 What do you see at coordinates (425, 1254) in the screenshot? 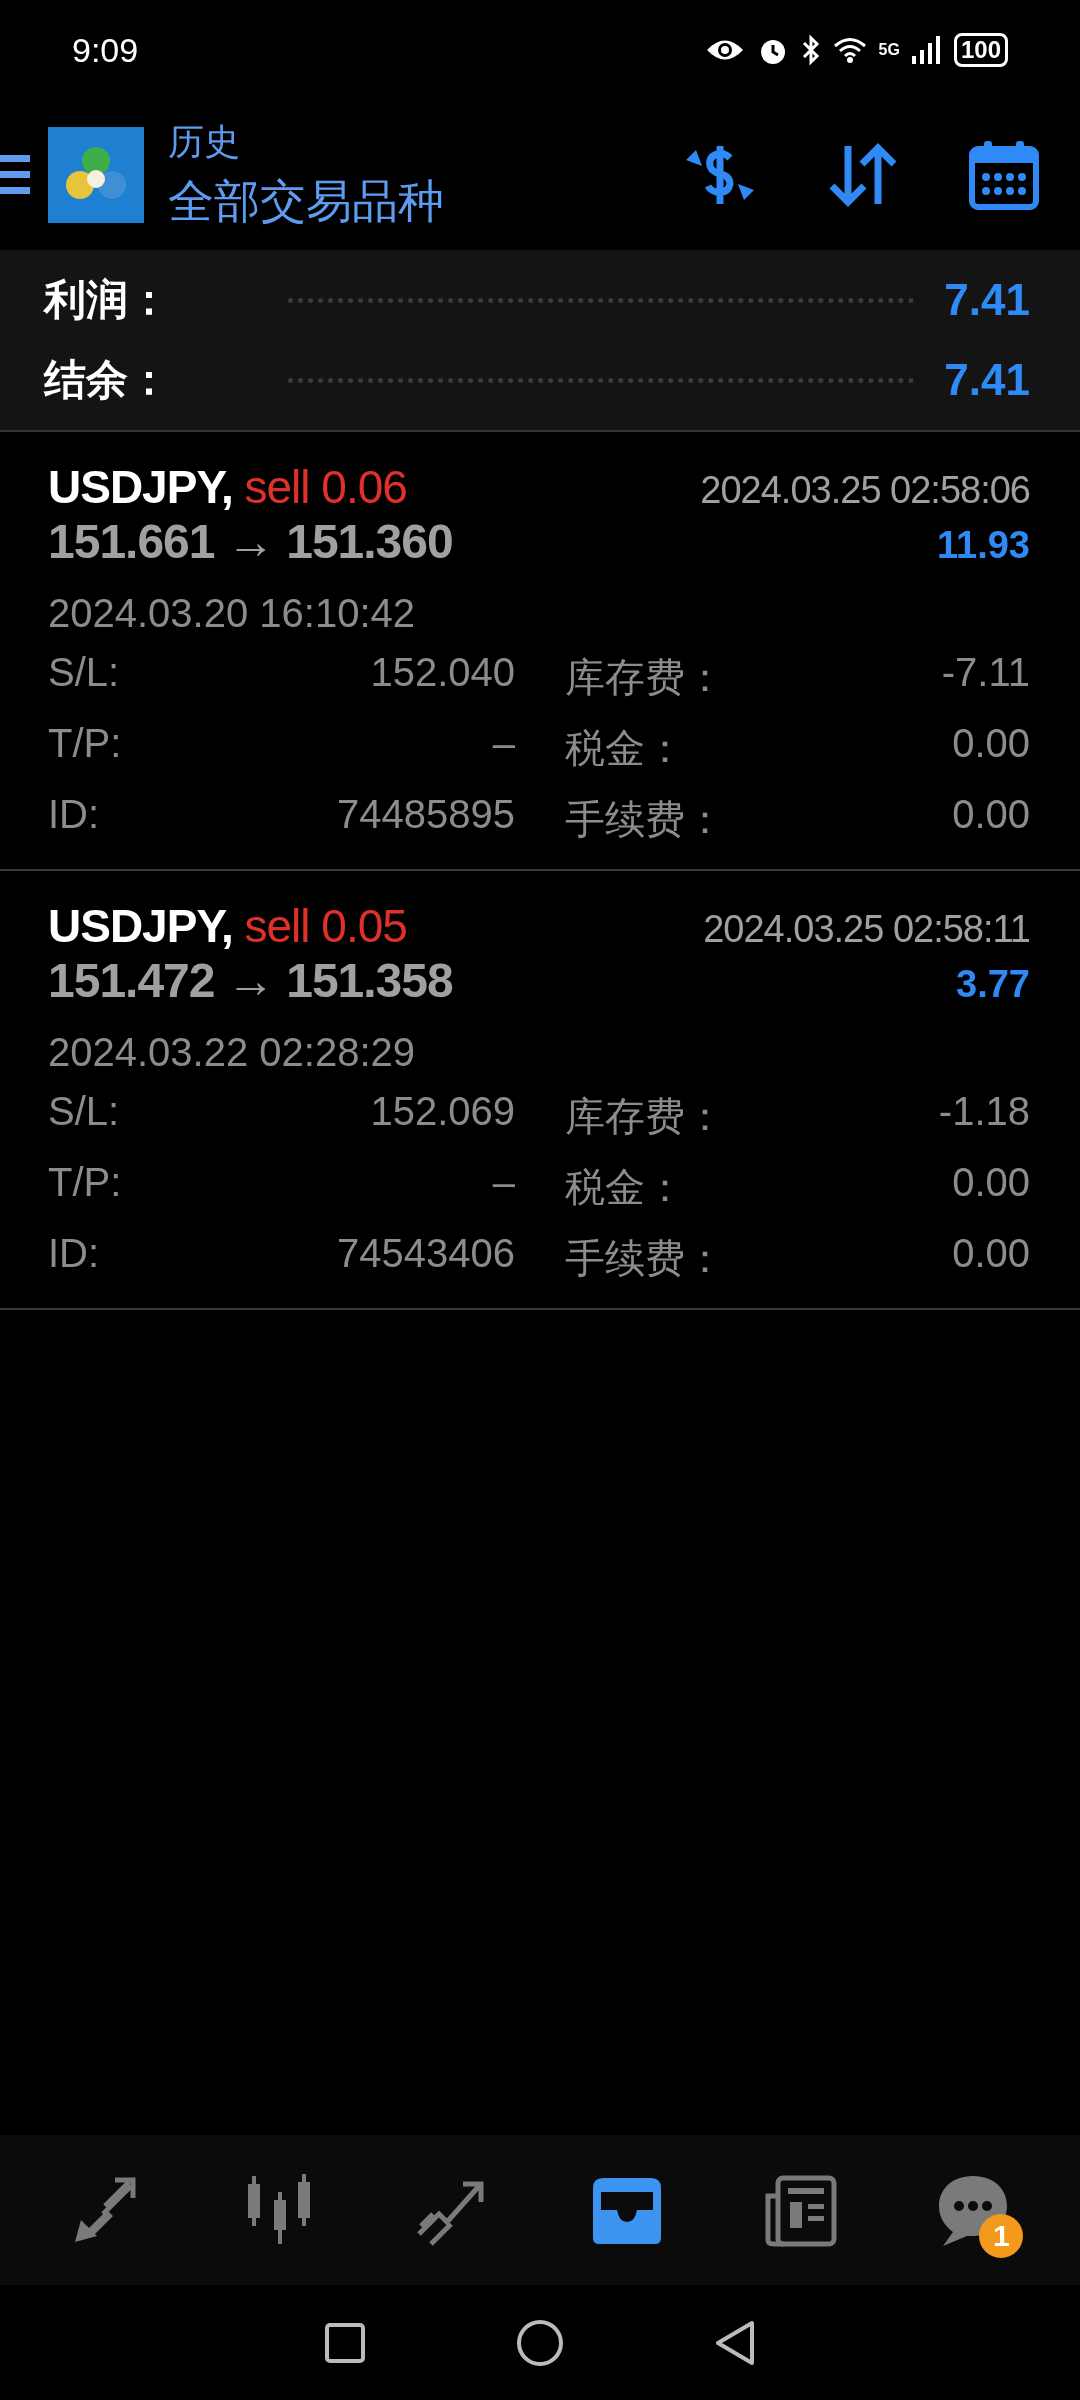
I see `field-value: 74543406` at bounding box center [425, 1254].